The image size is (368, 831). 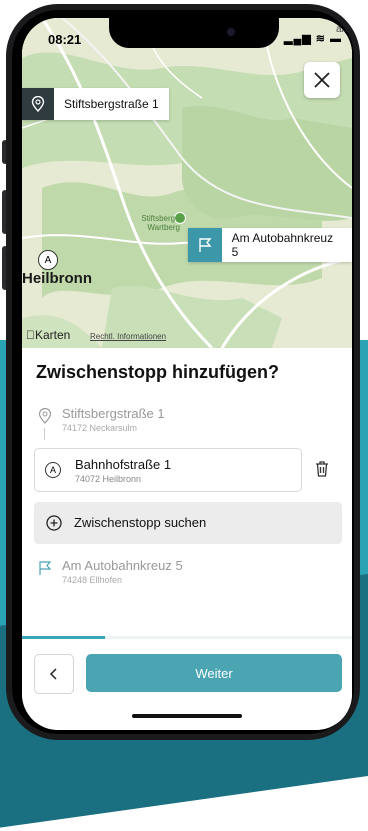 I want to click on stop-name: Stiftsbergstraße 1, so click(x=113, y=413).